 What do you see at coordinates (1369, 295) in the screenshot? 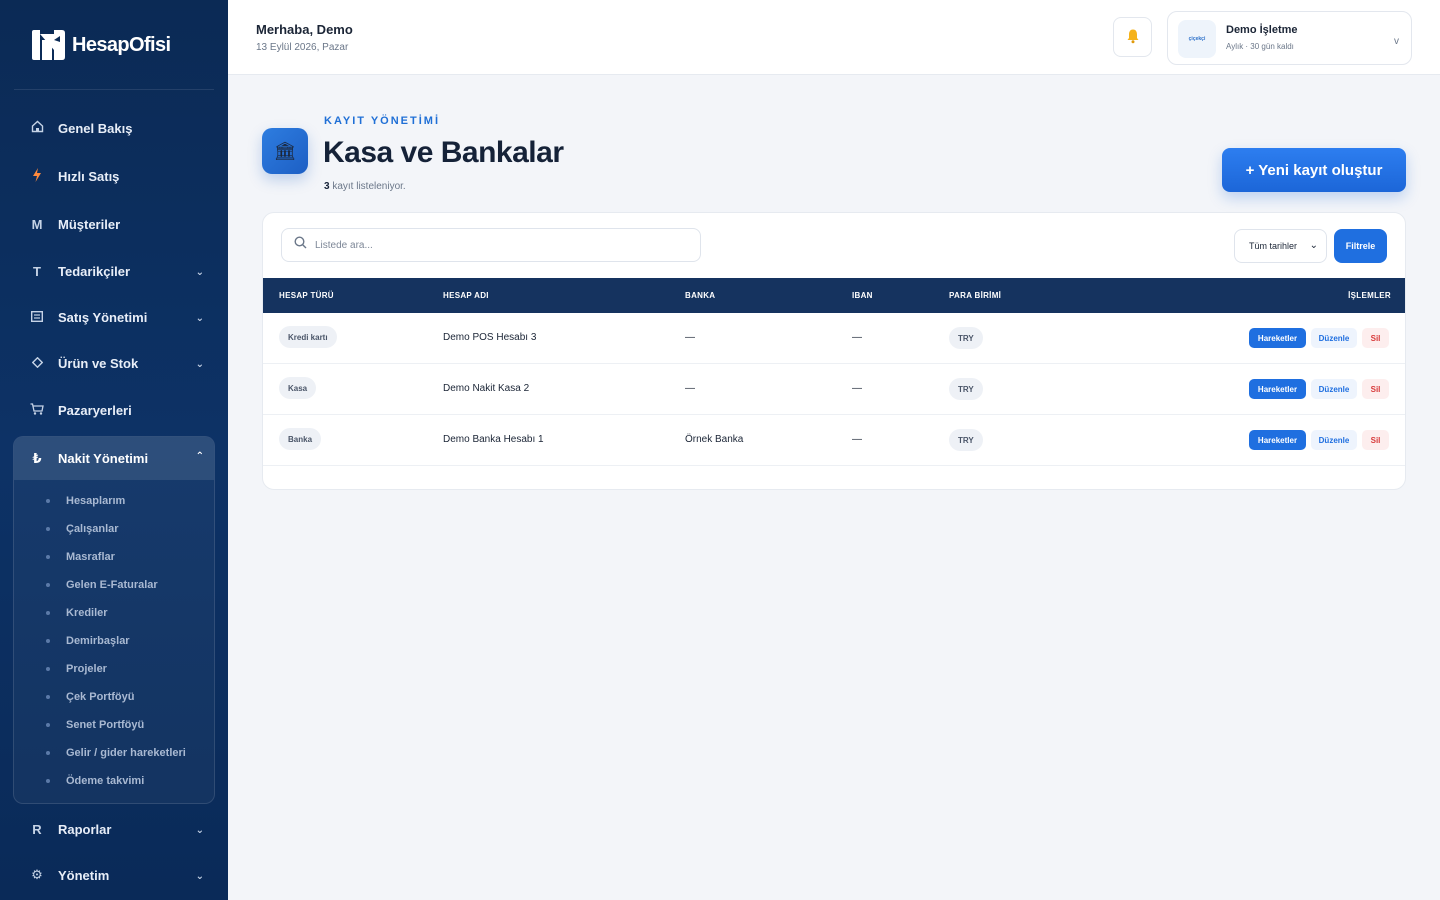
I see `column-header: İŞLEMLER` at bounding box center [1369, 295].